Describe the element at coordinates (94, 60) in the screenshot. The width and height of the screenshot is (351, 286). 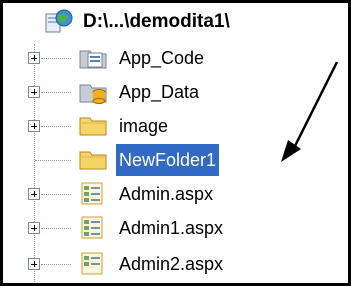
I see `app-code-folder-icon` at that location.